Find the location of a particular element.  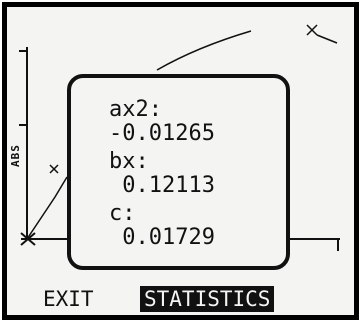

statistics-softkey: STATISTICS is located at coordinates (207, 299).